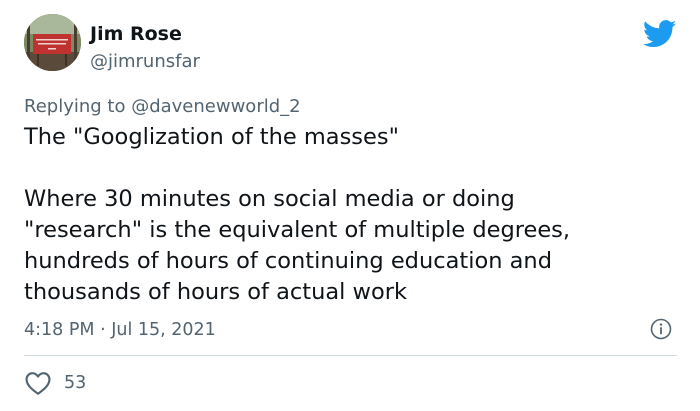 This screenshot has height=411, width=700. Describe the element at coordinates (350, 355) in the screenshot. I see `divider` at that location.